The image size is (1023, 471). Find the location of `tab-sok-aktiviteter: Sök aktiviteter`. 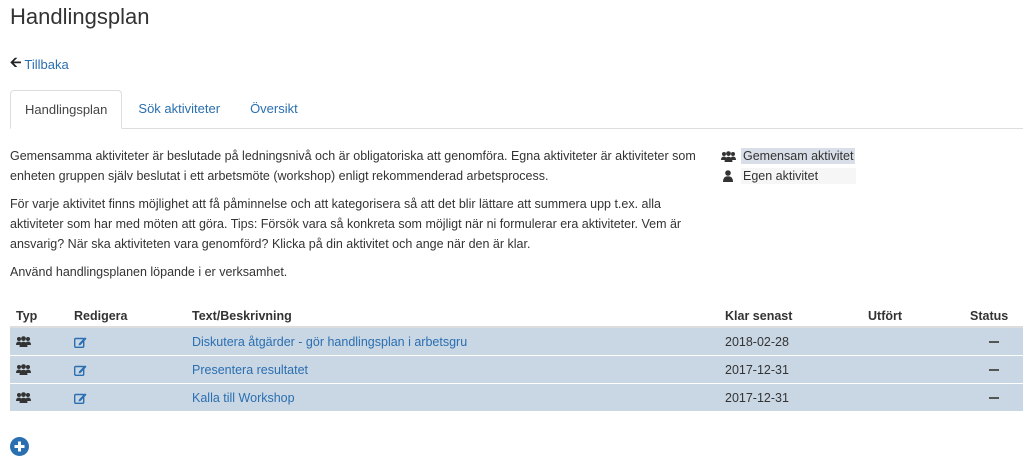

tab-sok-aktiviteter: Sök aktiviteter is located at coordinates (179, 108).